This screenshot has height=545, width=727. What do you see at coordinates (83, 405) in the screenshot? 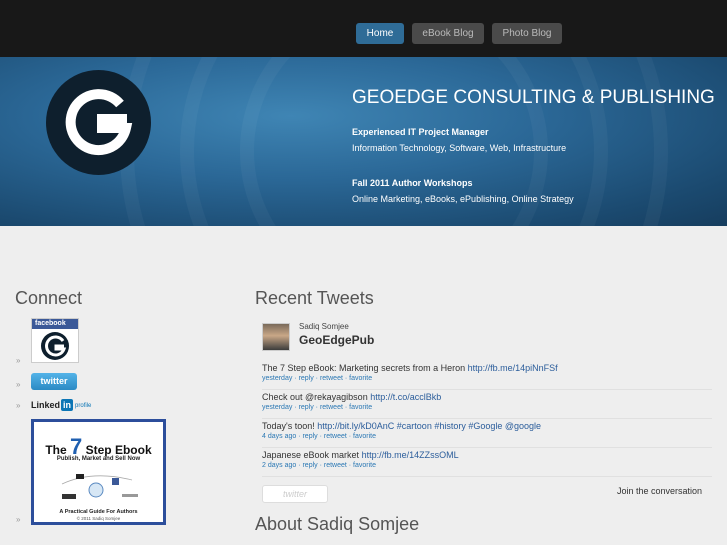
I see `linkedin-profile-label: profile` at bounding box center [83, 405].